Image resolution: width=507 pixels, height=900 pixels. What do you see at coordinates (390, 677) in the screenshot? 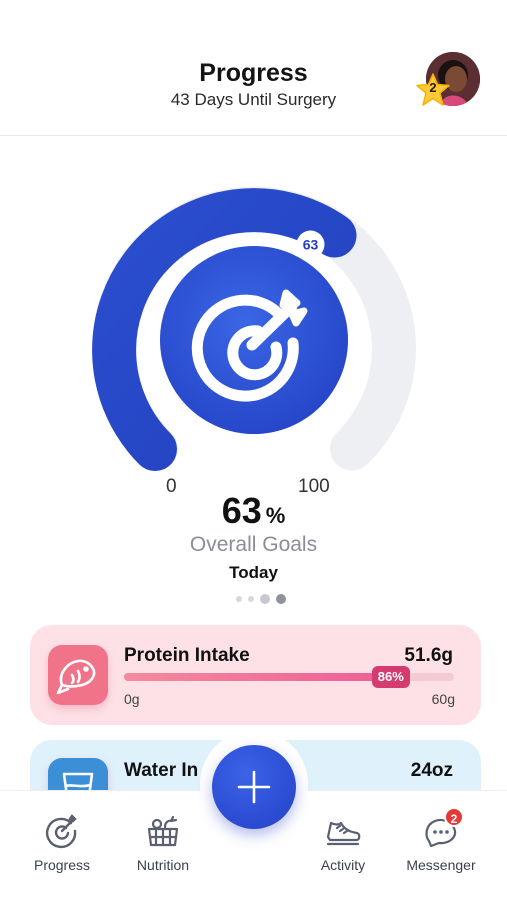
I see `protein-progress-badge: 86%` at bounding box center [390, 677].